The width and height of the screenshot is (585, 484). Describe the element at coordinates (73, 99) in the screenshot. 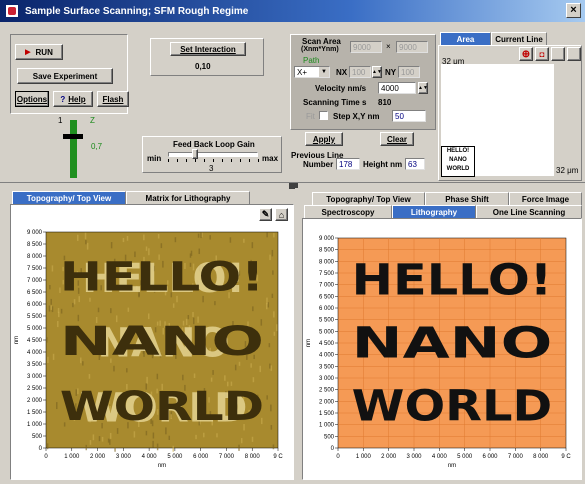

I see `help-button: ? Help` at that location.